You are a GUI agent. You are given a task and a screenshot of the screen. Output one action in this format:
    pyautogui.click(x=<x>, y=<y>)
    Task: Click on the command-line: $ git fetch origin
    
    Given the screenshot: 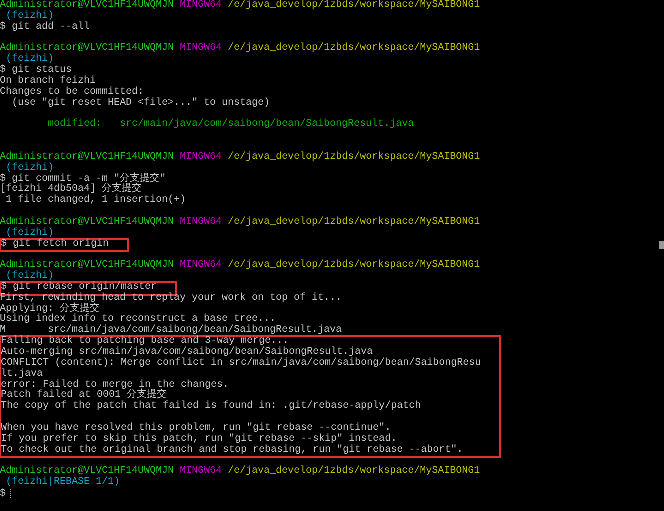 What is the action you would take?
    pyautogui.click(x=55, y=244)
    